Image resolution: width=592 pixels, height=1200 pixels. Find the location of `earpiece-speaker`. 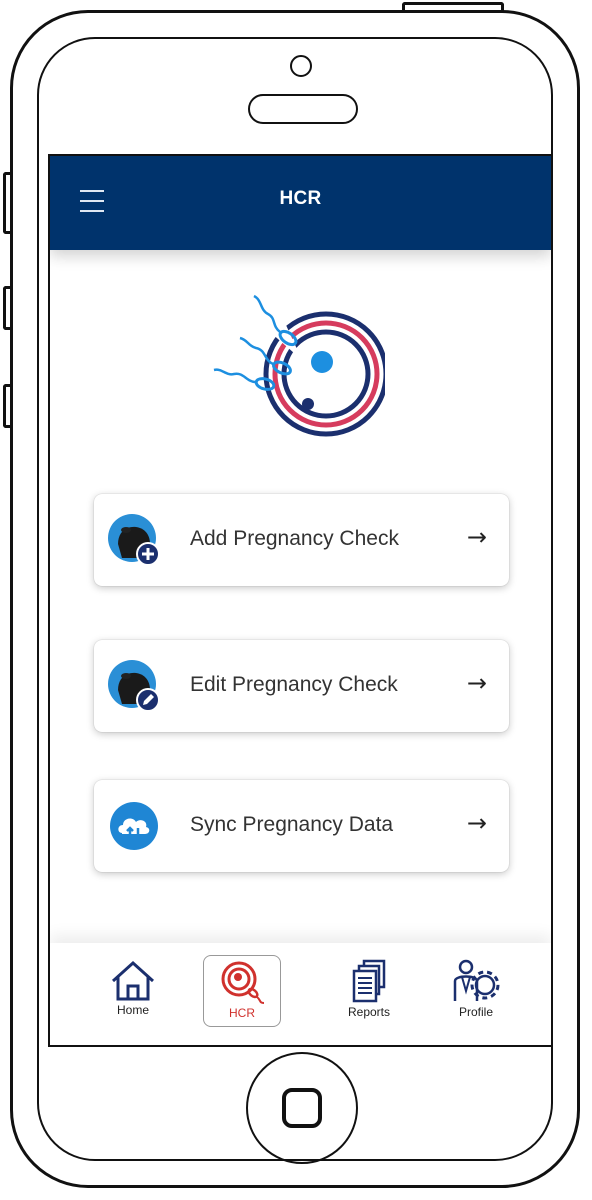

earpiece-speaker is located at coordinates (303, 109).